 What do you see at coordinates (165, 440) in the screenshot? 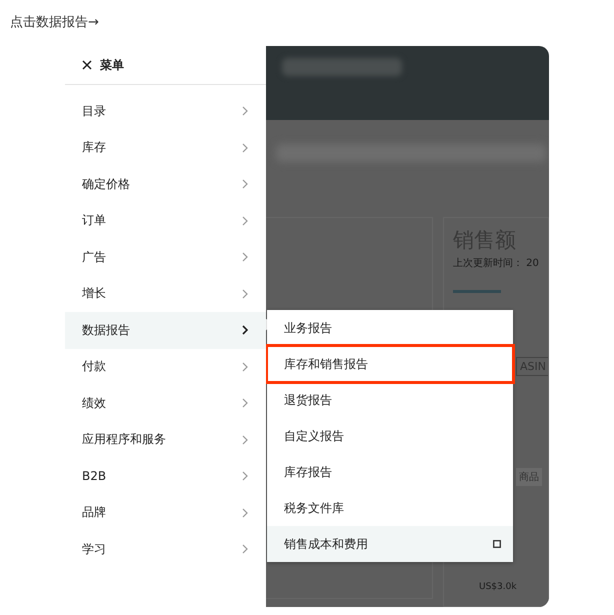
I see `menu-item: 应用程序和服务` at bounding box center [165, 440].